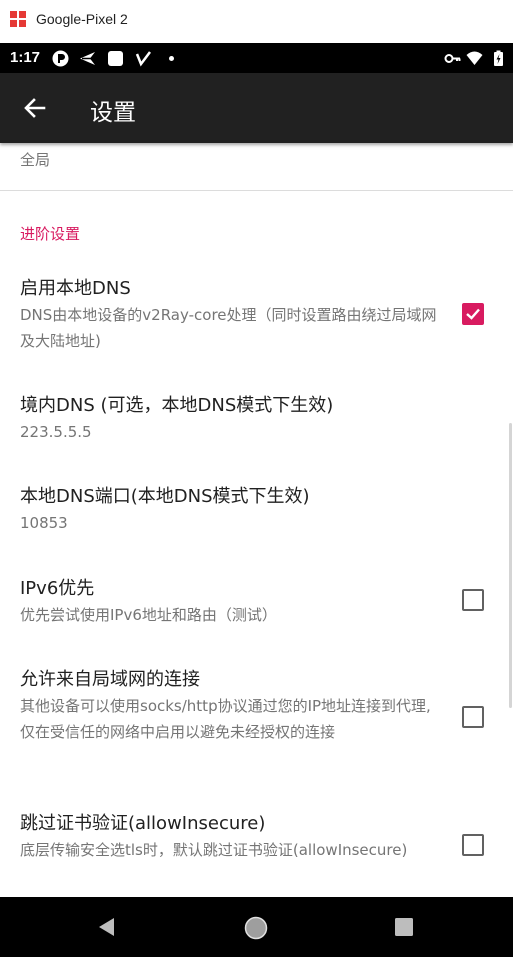  What do you see at coordinates (228, 328) in the screenshot?
I see `pref-summary: DNS由本地设备的v2Ray-core处理（同时设置路由绕过局域网及大陆地址)` at bounding box center [228, 328].